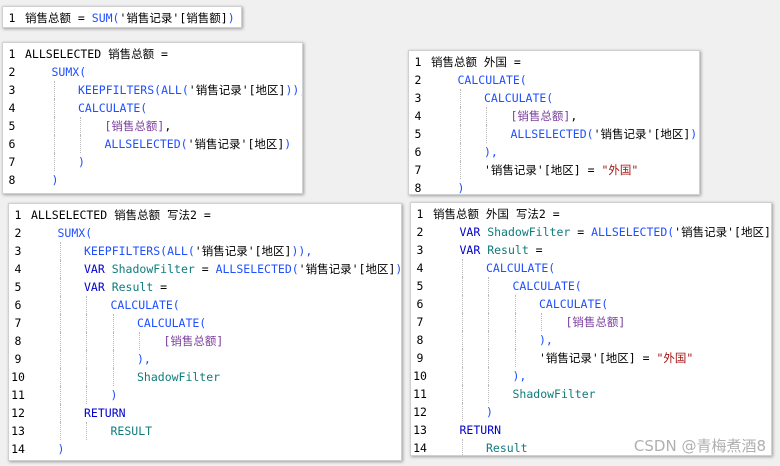  Describe the element at coordinates (131, 431) in the screenshot. I see `code-token-variable: RESULT` at that location.